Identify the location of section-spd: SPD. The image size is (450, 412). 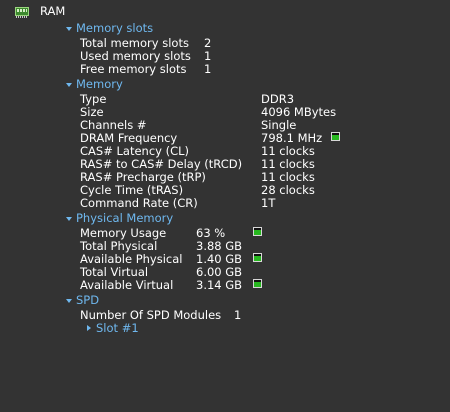
(87, 300).